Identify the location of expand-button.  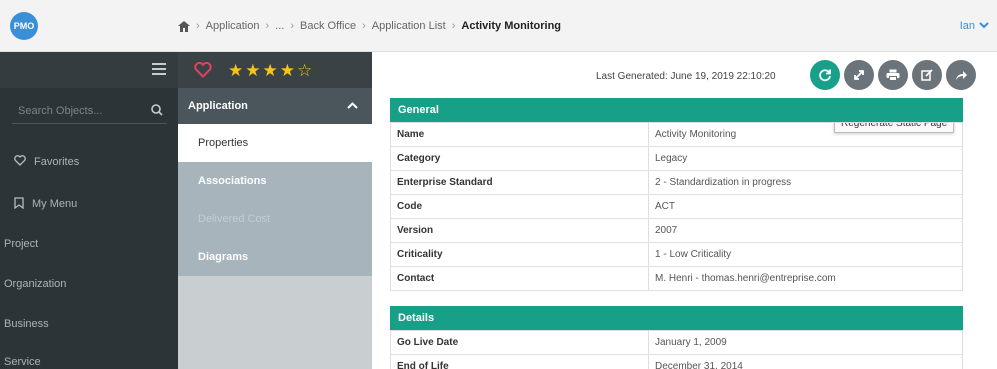
(859, 75).